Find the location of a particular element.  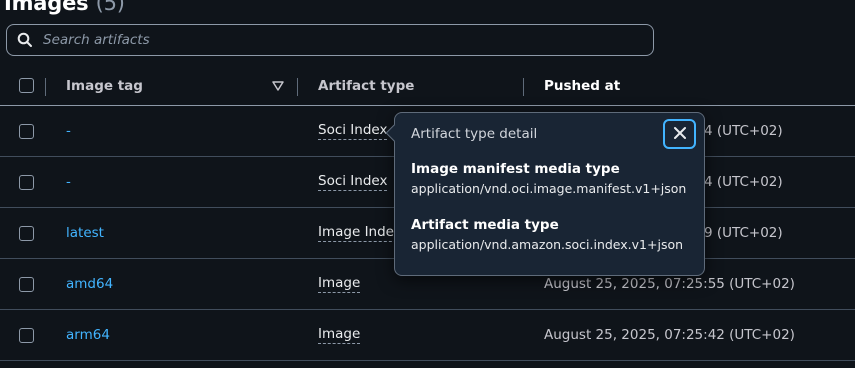

select-all-cell is located at coordinates (26, 85).